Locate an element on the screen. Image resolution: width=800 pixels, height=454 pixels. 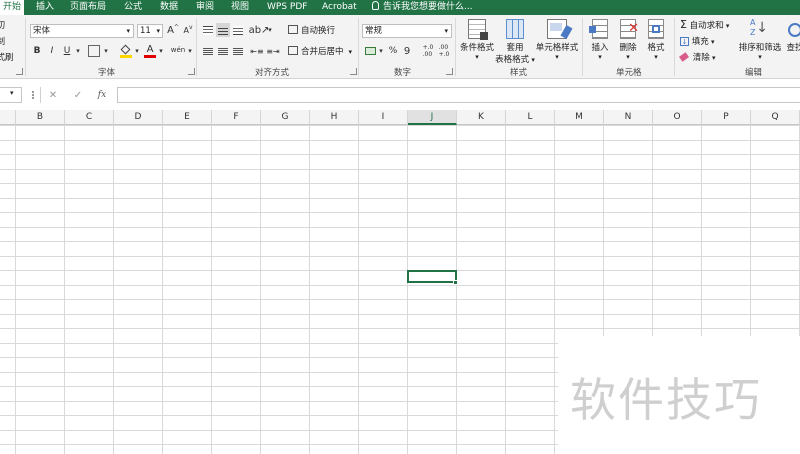
active-cell is located at coordinates (432, 276).